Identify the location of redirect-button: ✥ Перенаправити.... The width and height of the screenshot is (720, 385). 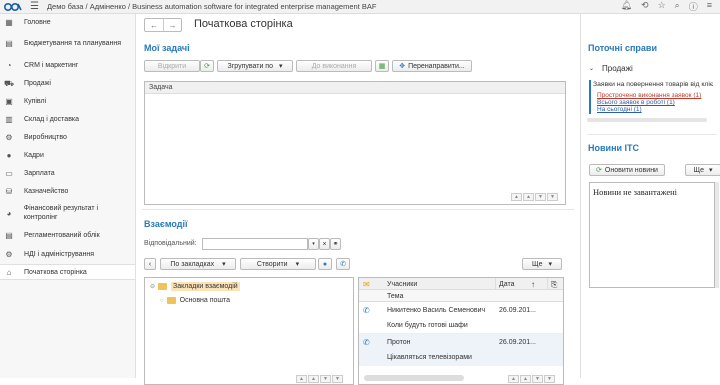
(432, 66).